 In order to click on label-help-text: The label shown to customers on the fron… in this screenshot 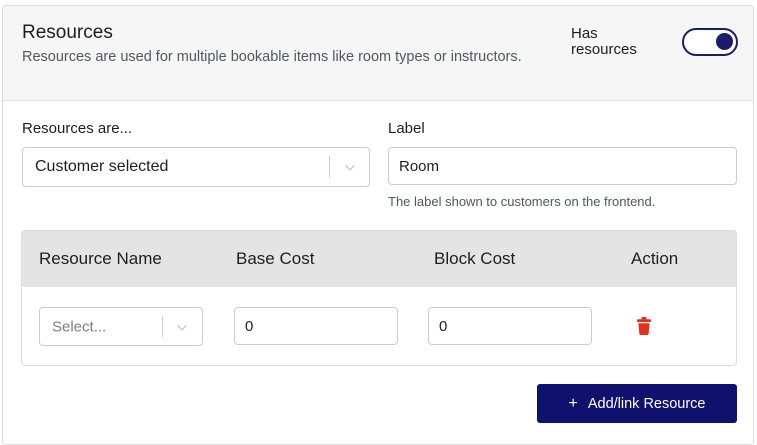, I will do `click(522, 201)`.